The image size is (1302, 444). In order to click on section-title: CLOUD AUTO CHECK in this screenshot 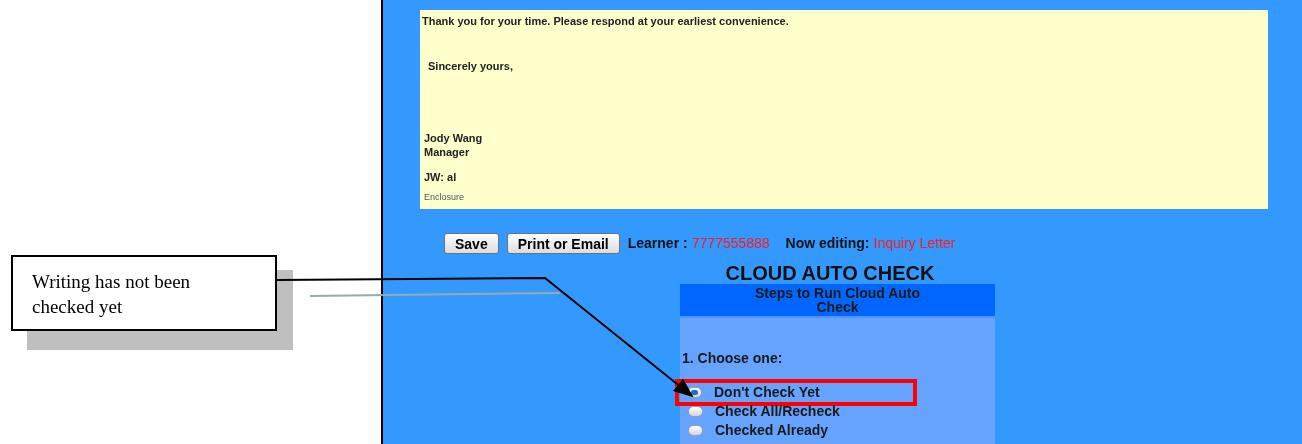, I will do `click(830, 273)`.